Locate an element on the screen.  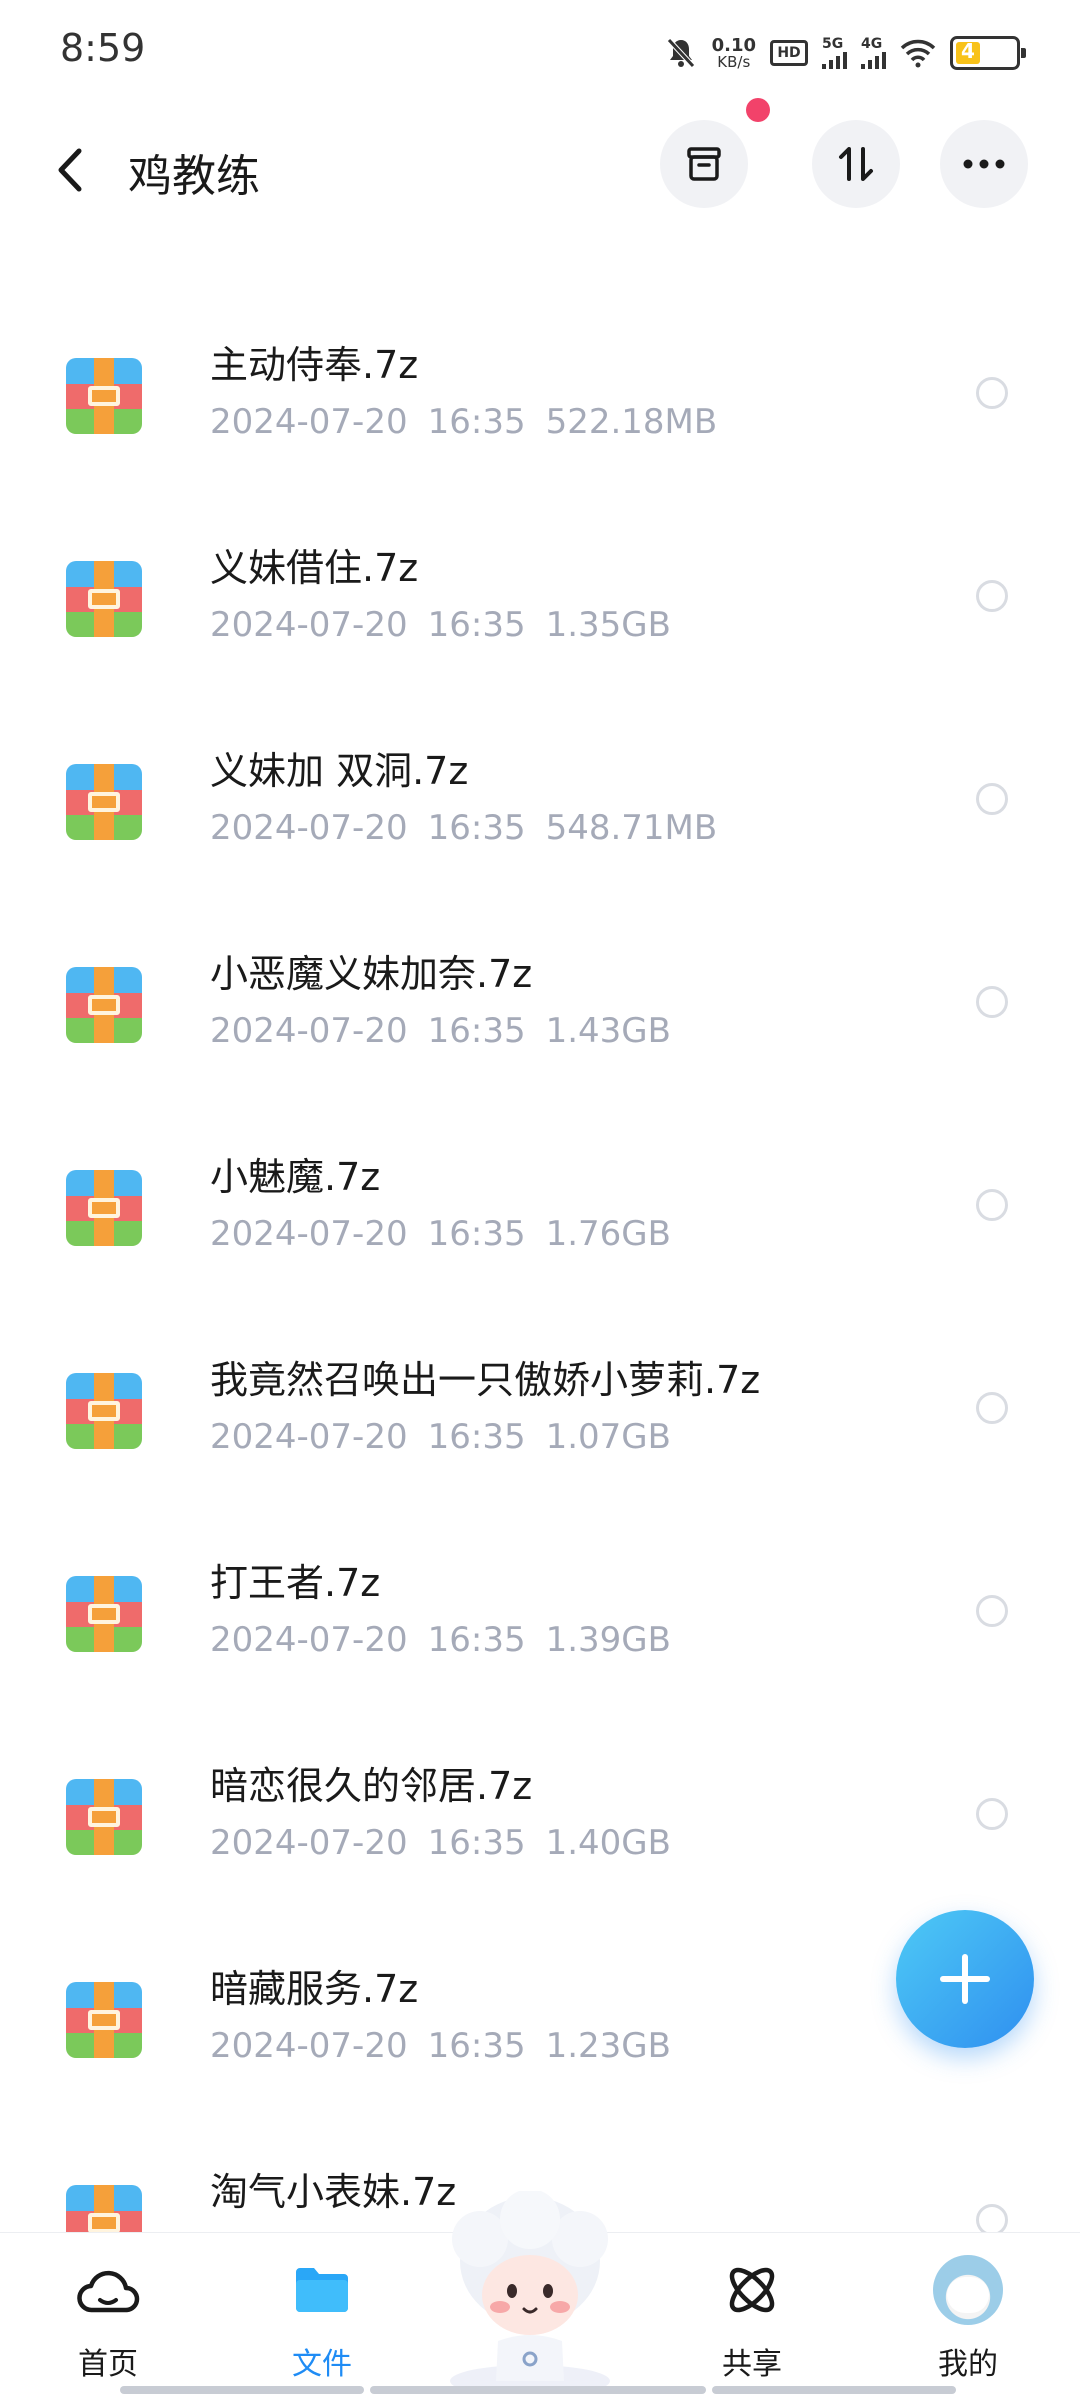
file-row: 打王者.7z 2024-07-20 16:35 1.39GB is located at coordinates (540, 1609).